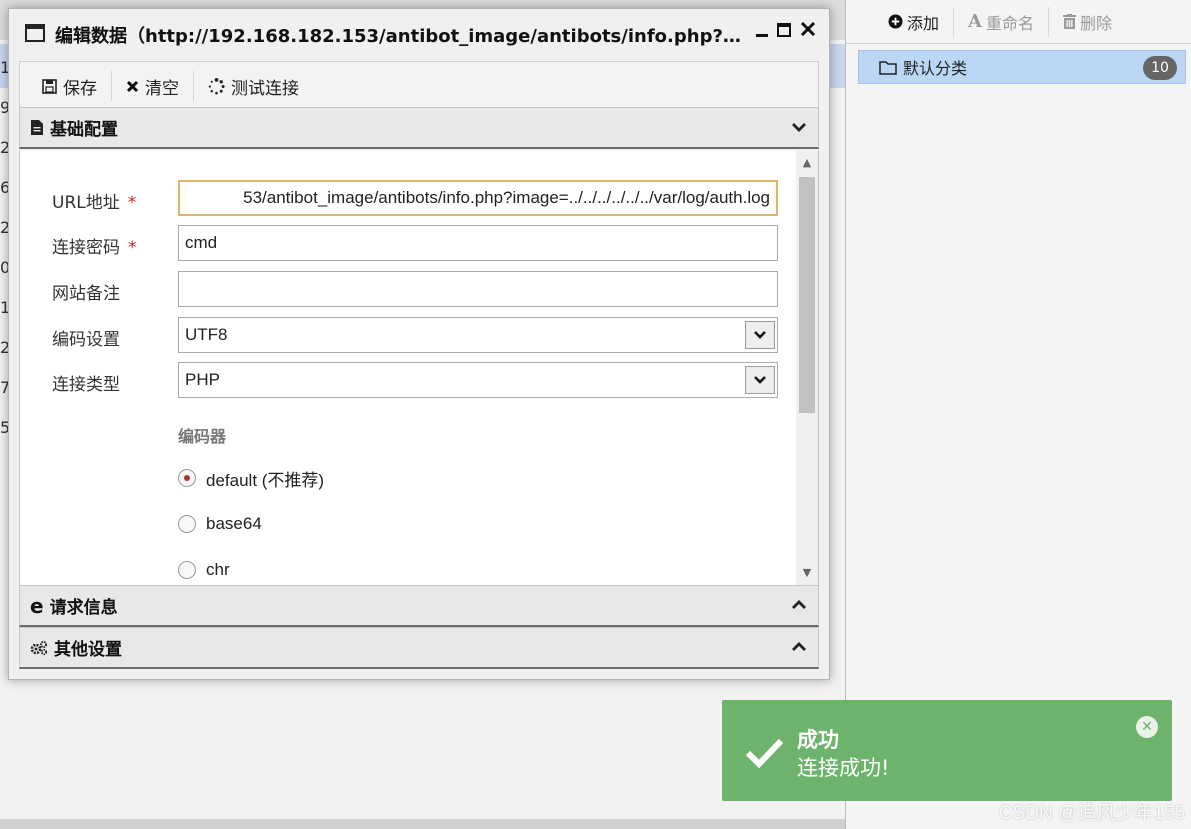 Image resolution: width=1191 pixels, height=829 pixels. I want to click on category-item-label: 默认分类, so click(935, 68).